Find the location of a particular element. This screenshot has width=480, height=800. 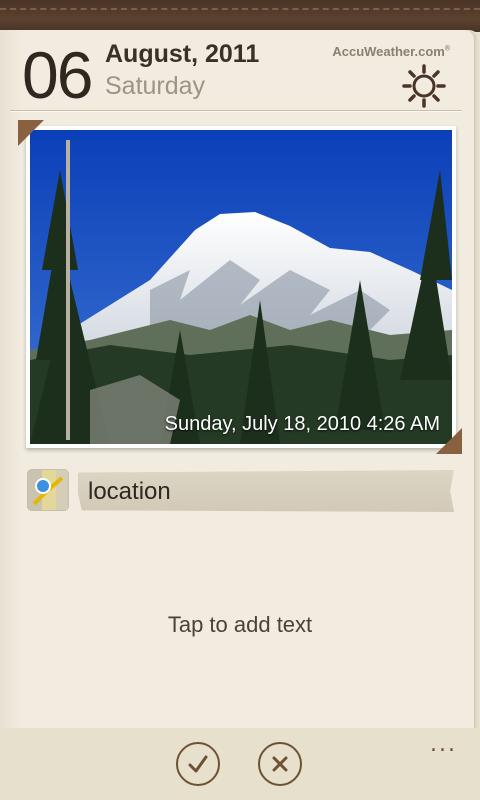

map-icon is located at coordinates (48, 490).